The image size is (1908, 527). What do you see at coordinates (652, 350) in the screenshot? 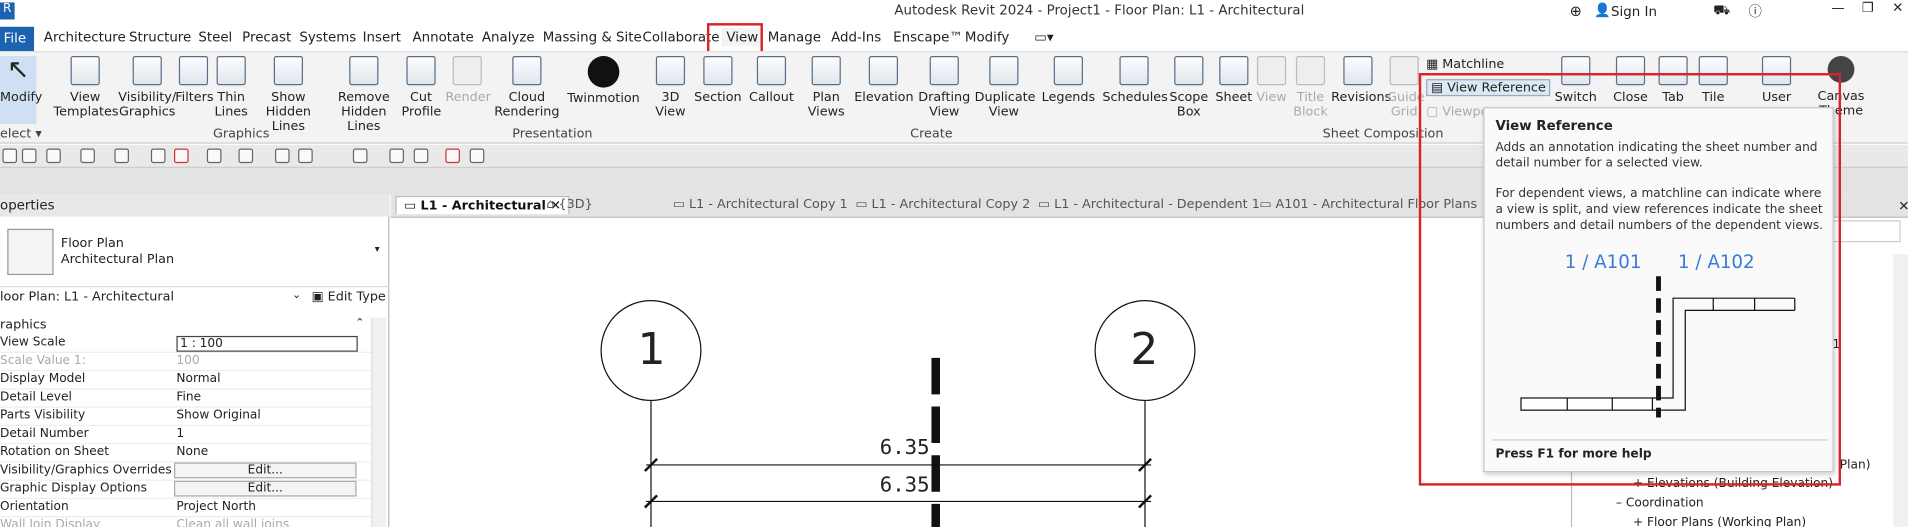
I see `grid-label-1: 1` at bounding box center [652, 350].